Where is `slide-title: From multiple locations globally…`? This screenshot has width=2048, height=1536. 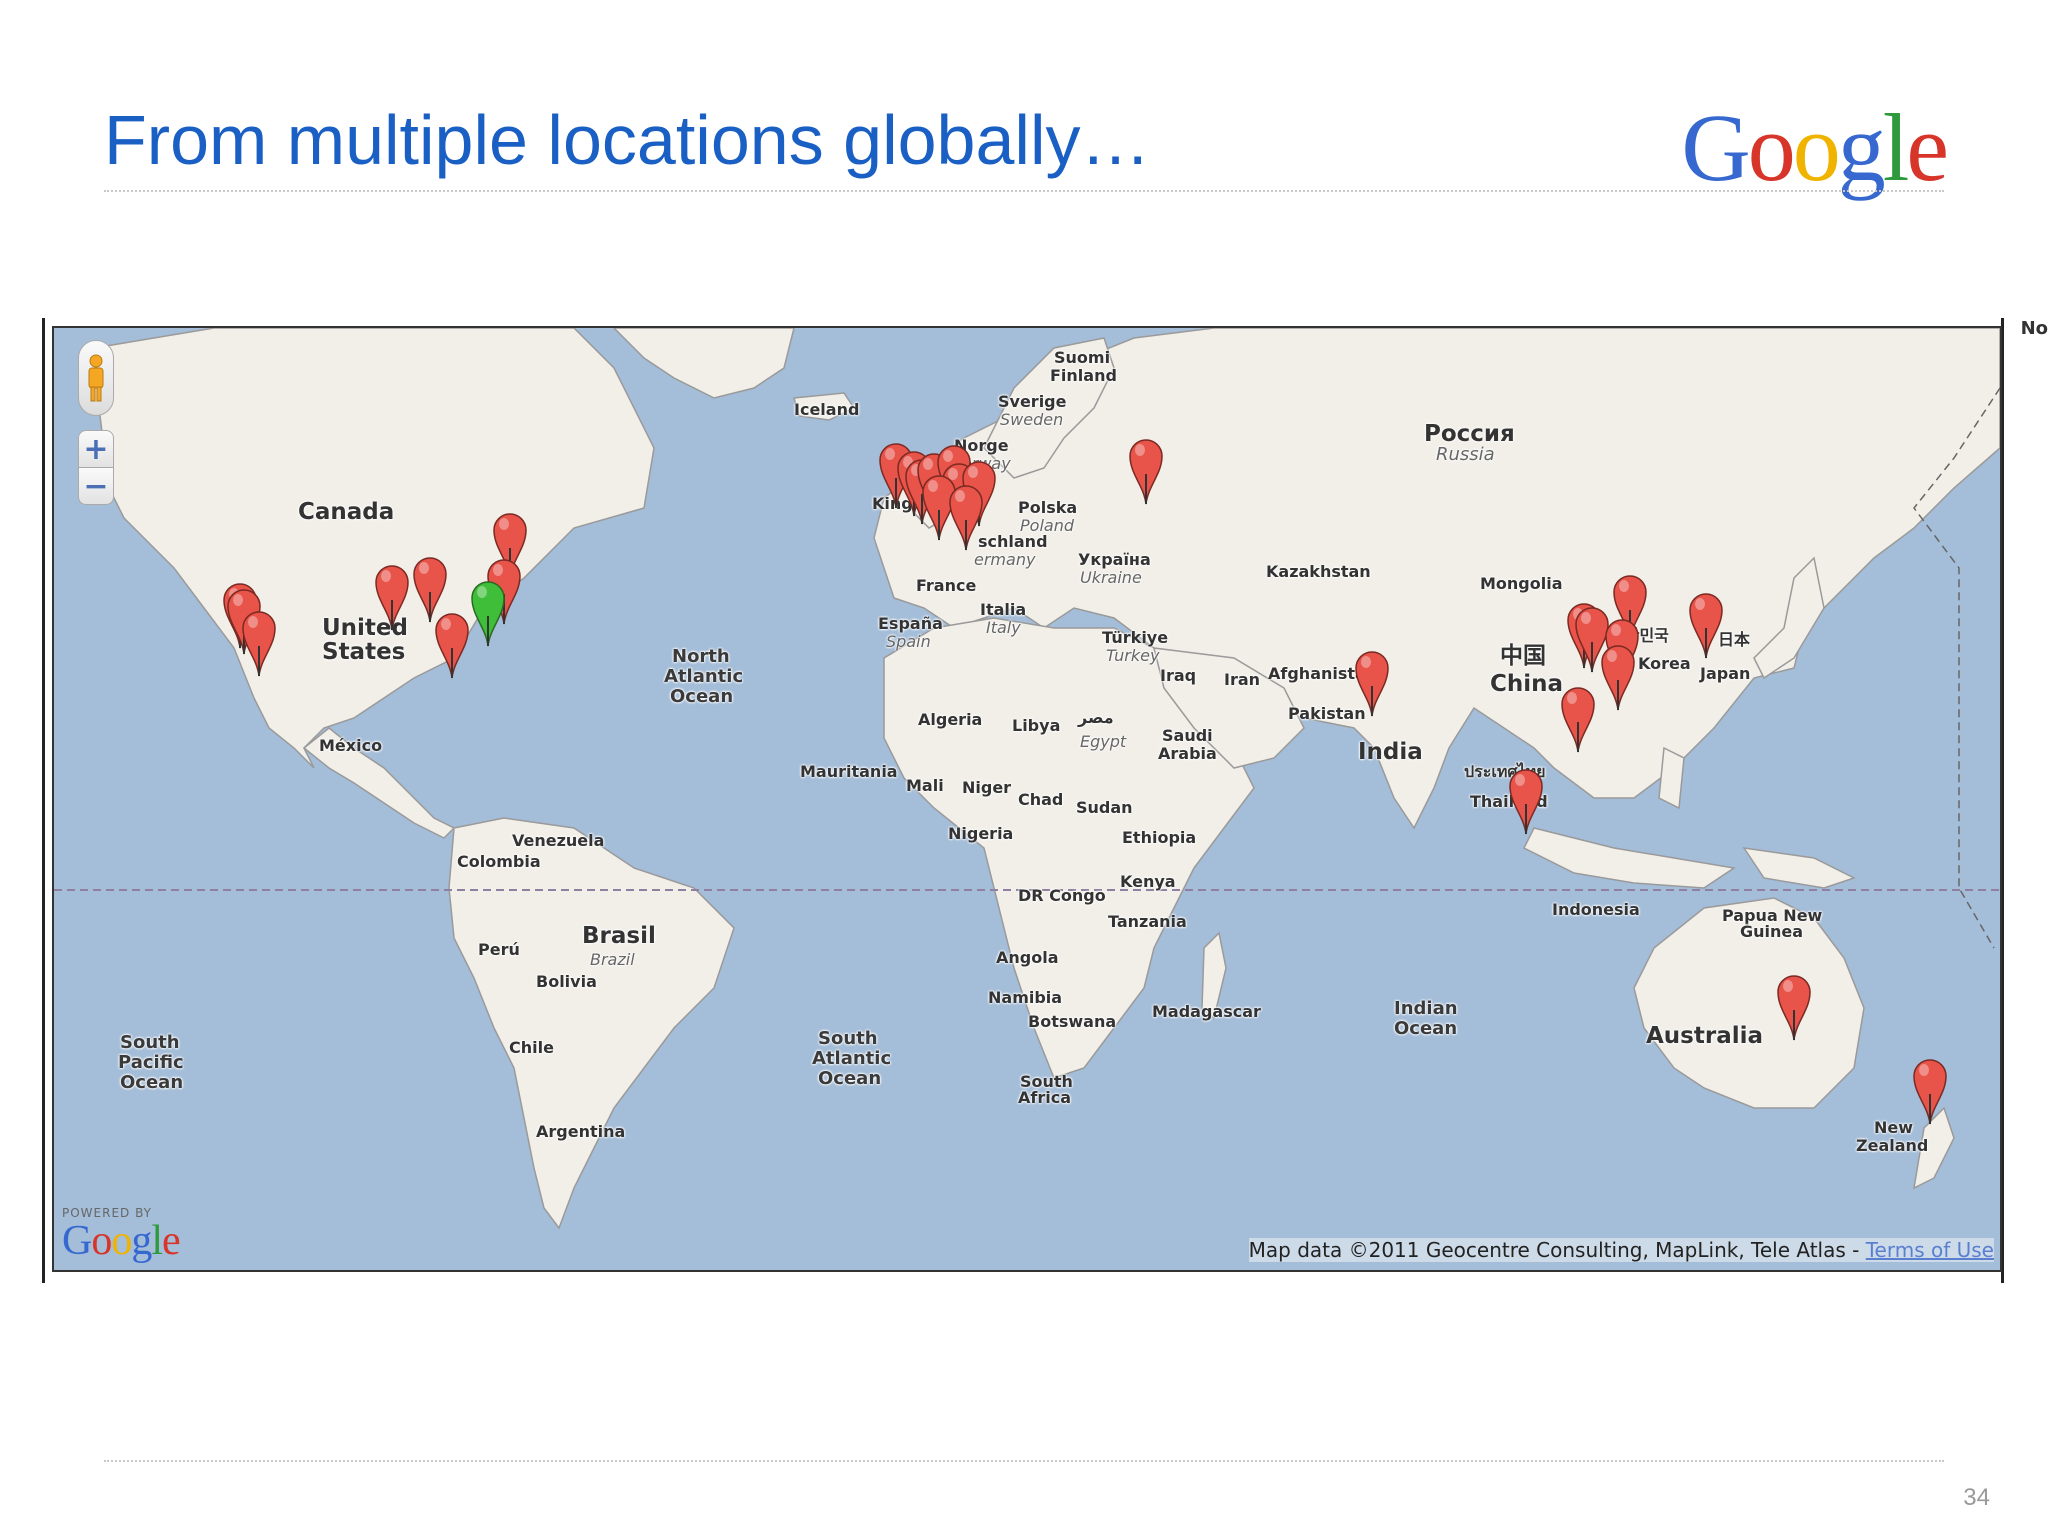 slide-title: From multiple locations globally… is located at coordinates (627, 140).